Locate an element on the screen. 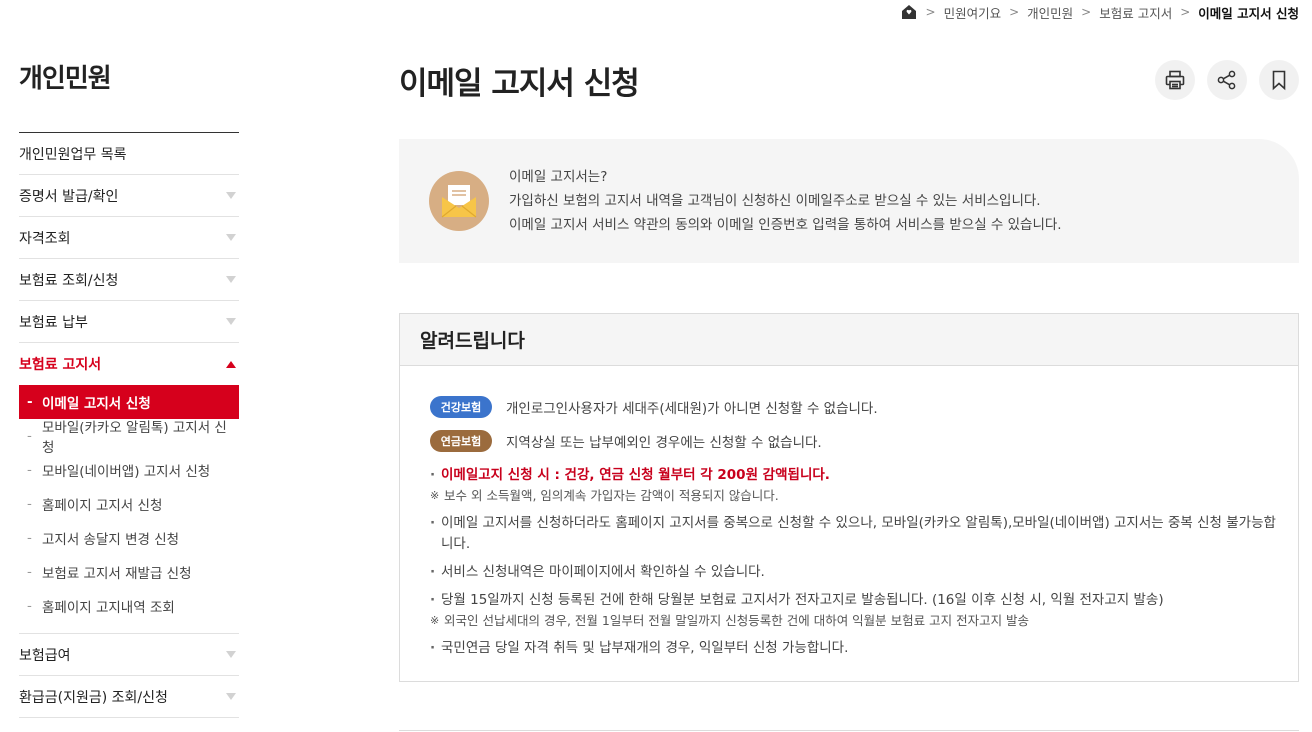  sidebar-item-label: 자격조회 is located at coordinates (45, 238).